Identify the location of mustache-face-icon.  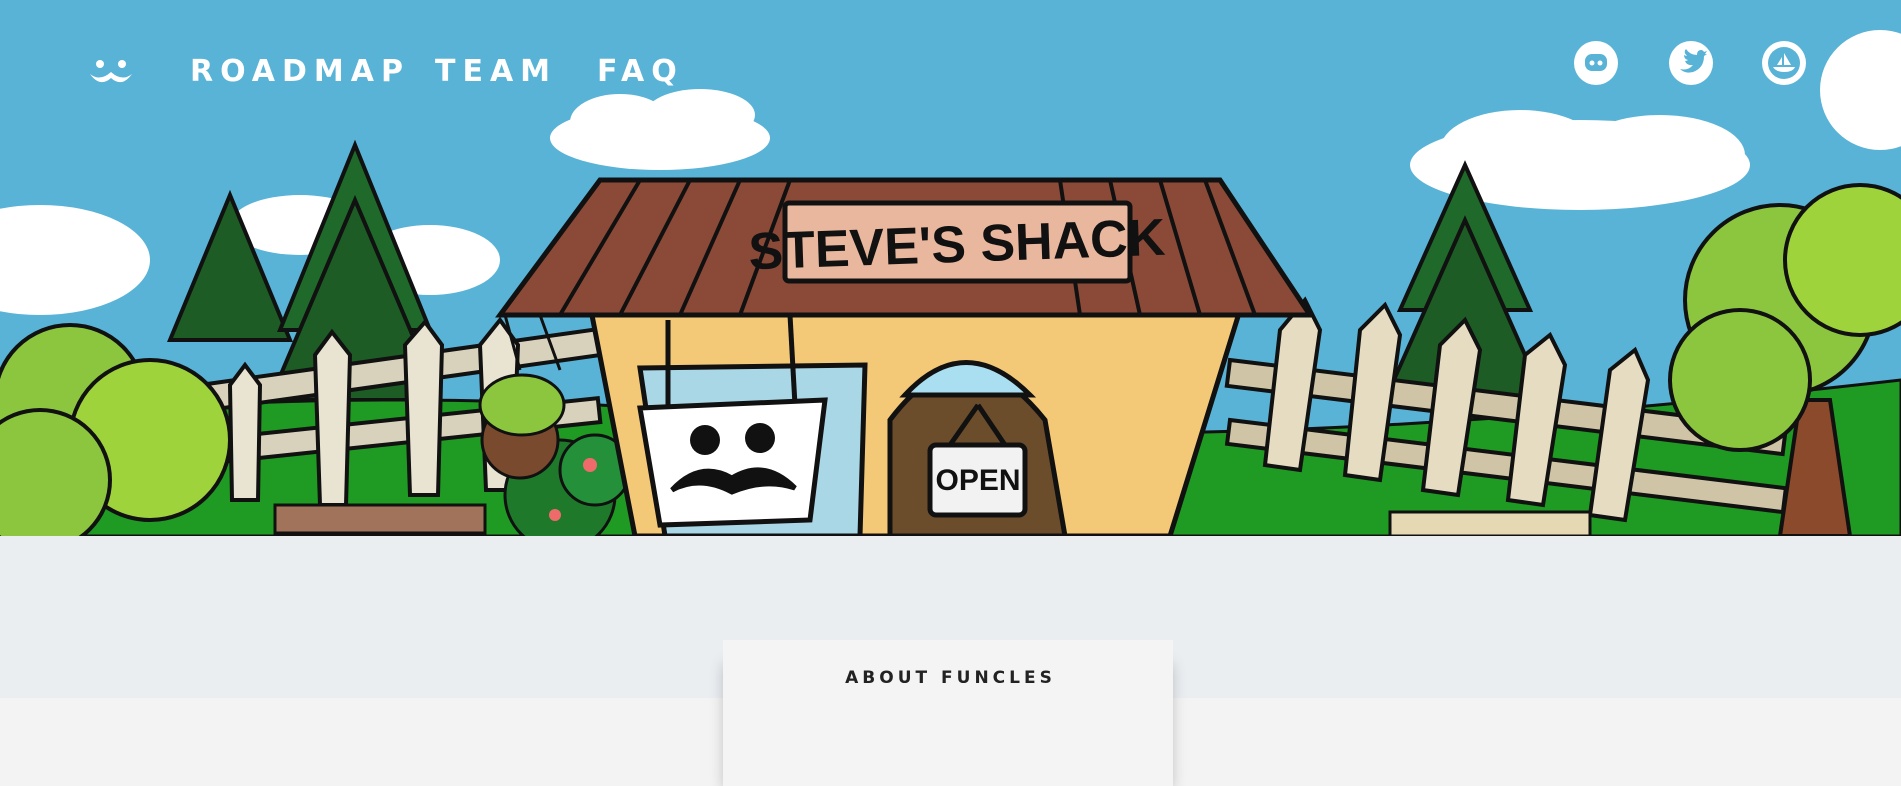
(111, 71).